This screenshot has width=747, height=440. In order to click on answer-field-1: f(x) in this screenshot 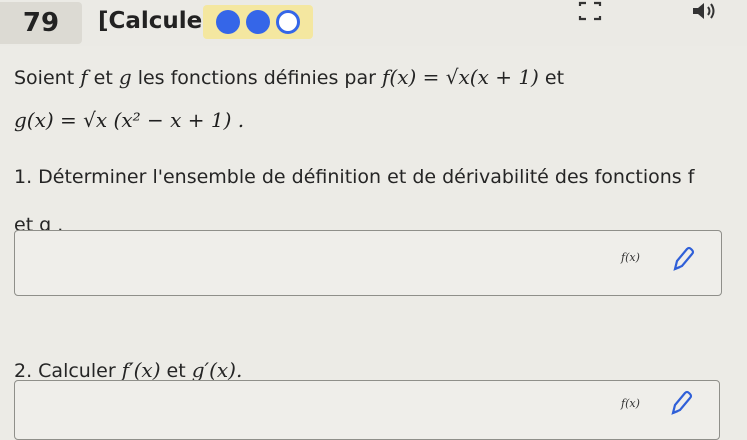, I will do `click(368, 263)`.